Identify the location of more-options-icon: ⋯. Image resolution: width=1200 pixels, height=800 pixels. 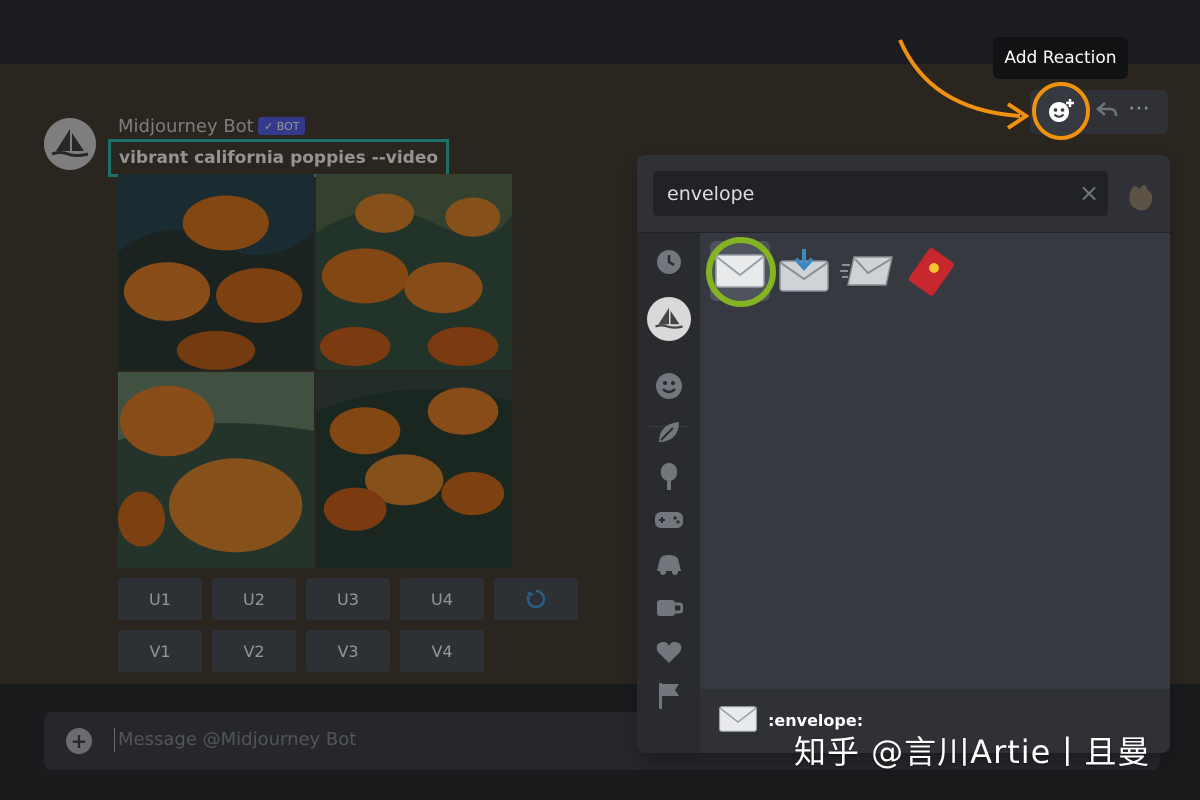
(1140, 108).